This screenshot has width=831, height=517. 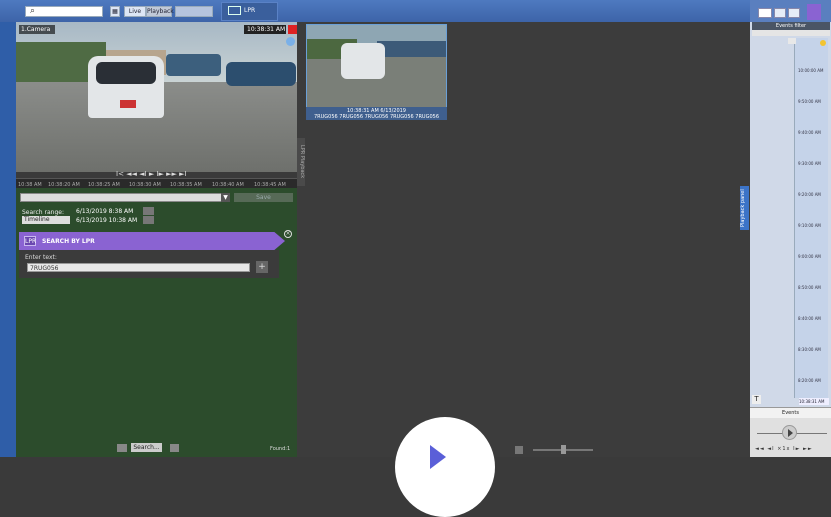 I want to click on playback-controls: I< ◄◄ ◄I ► I► ►► ►I, so click(x=156, y=174).